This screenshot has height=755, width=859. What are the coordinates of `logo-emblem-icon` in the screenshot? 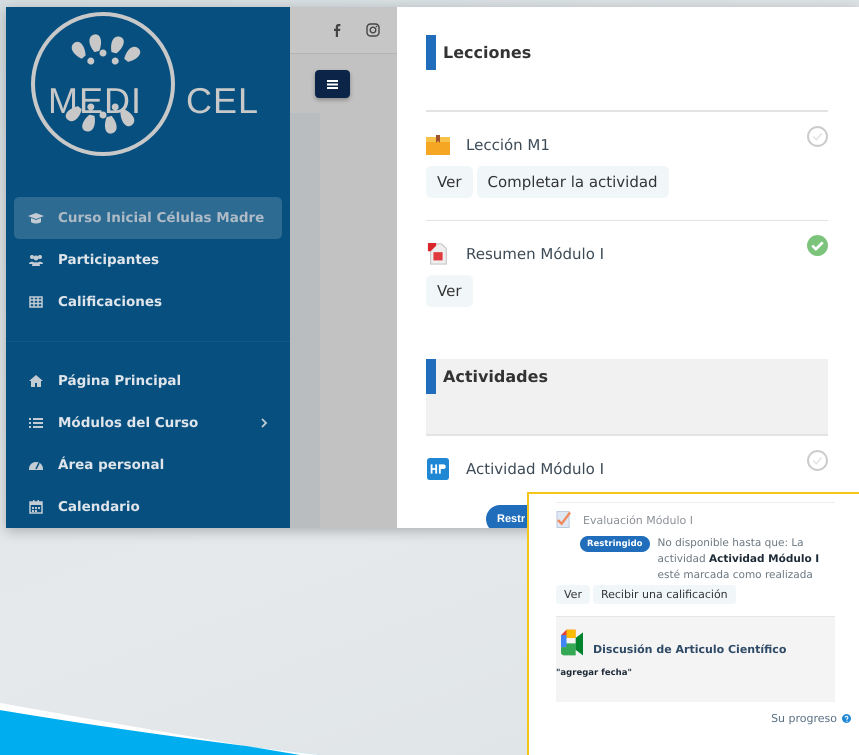 It's located at (103, 84).